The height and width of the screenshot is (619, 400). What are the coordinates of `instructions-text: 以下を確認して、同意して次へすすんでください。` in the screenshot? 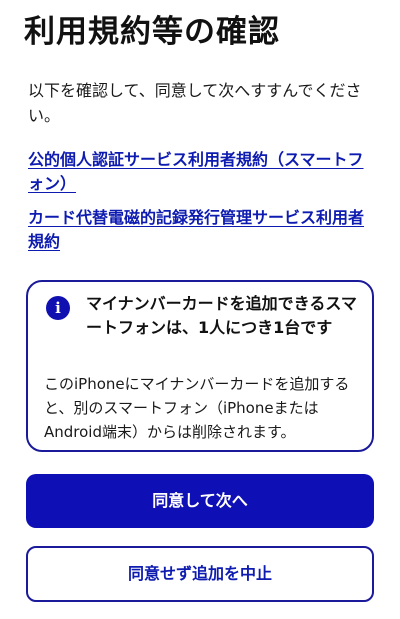 It's located at (195, 103).